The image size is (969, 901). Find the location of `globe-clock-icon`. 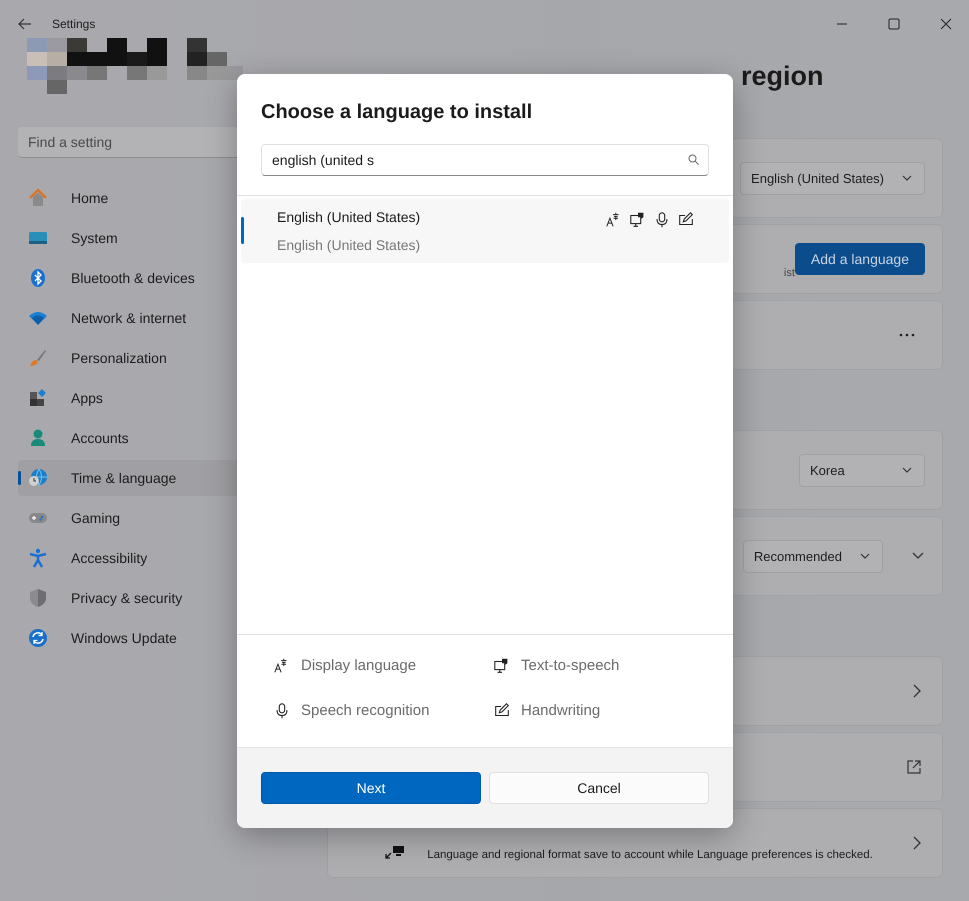

globe-clock-icon is located at coordinates (38, 478).